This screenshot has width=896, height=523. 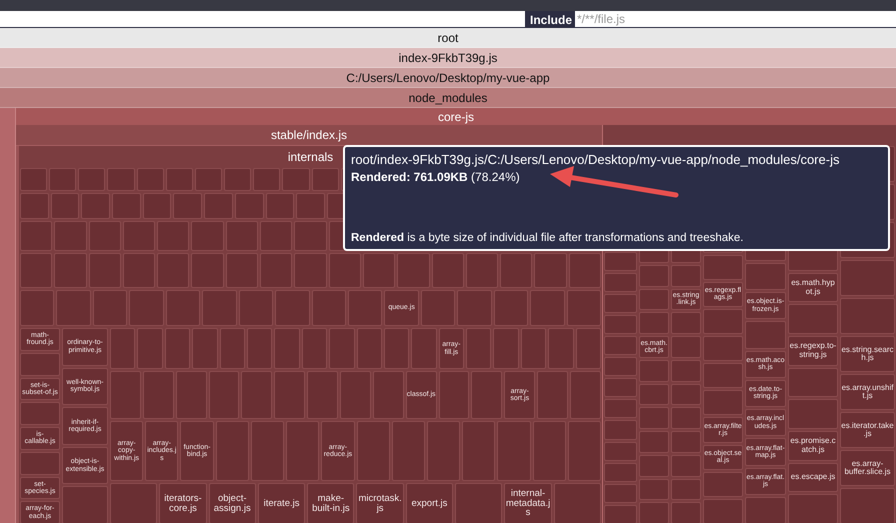 What do you see at coordinates (547, 238) in the screenshot?
I see `tooltip-note: Rendered is a byte size of individual file after transformations and treeshake.` at bounding box center [547, 238].